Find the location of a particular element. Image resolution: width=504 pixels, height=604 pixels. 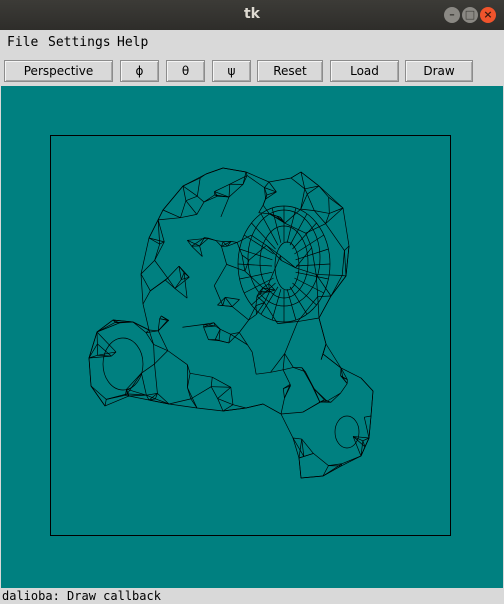

menu-file: File is located at coordinates (22, 42).